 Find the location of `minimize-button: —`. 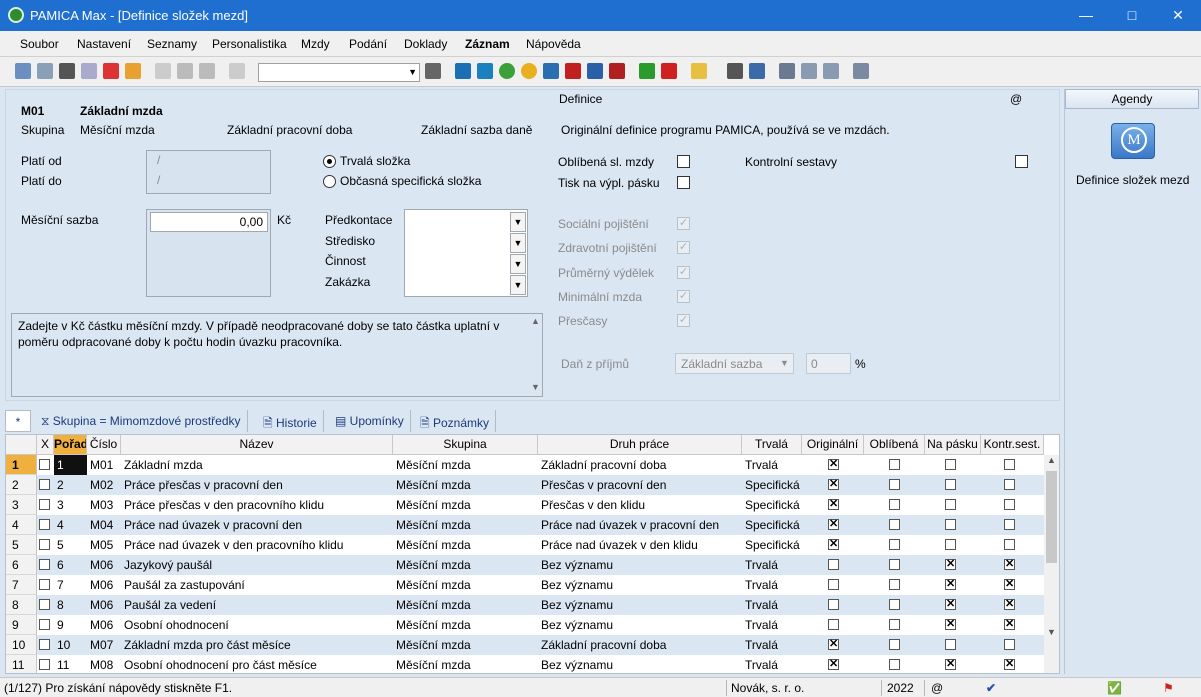

minimize-button: — is located at coordinates (1086, 15).